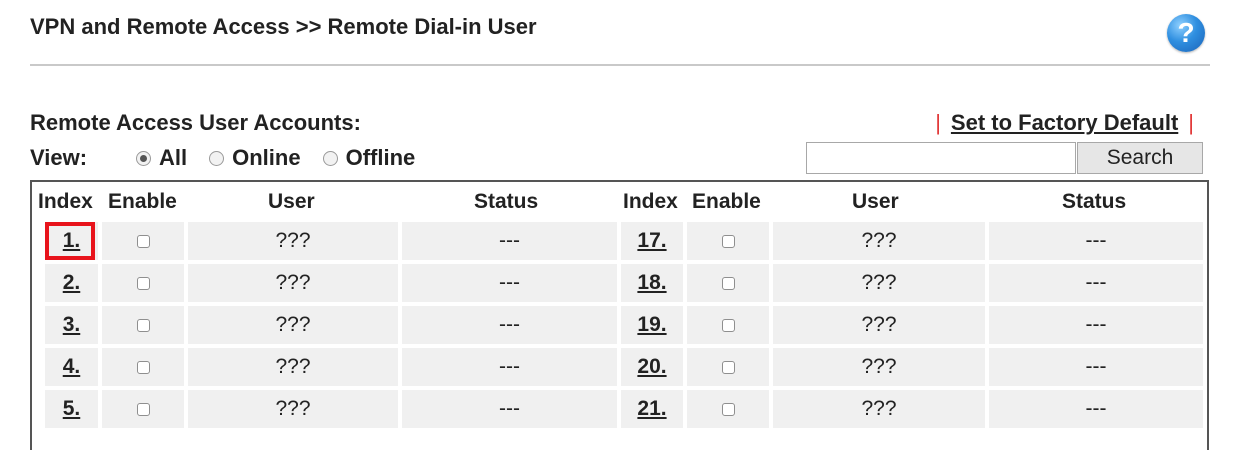  Describe the element at coordinates (65, 201) in the screenshot. I see `header-index-left: Index` at that location.